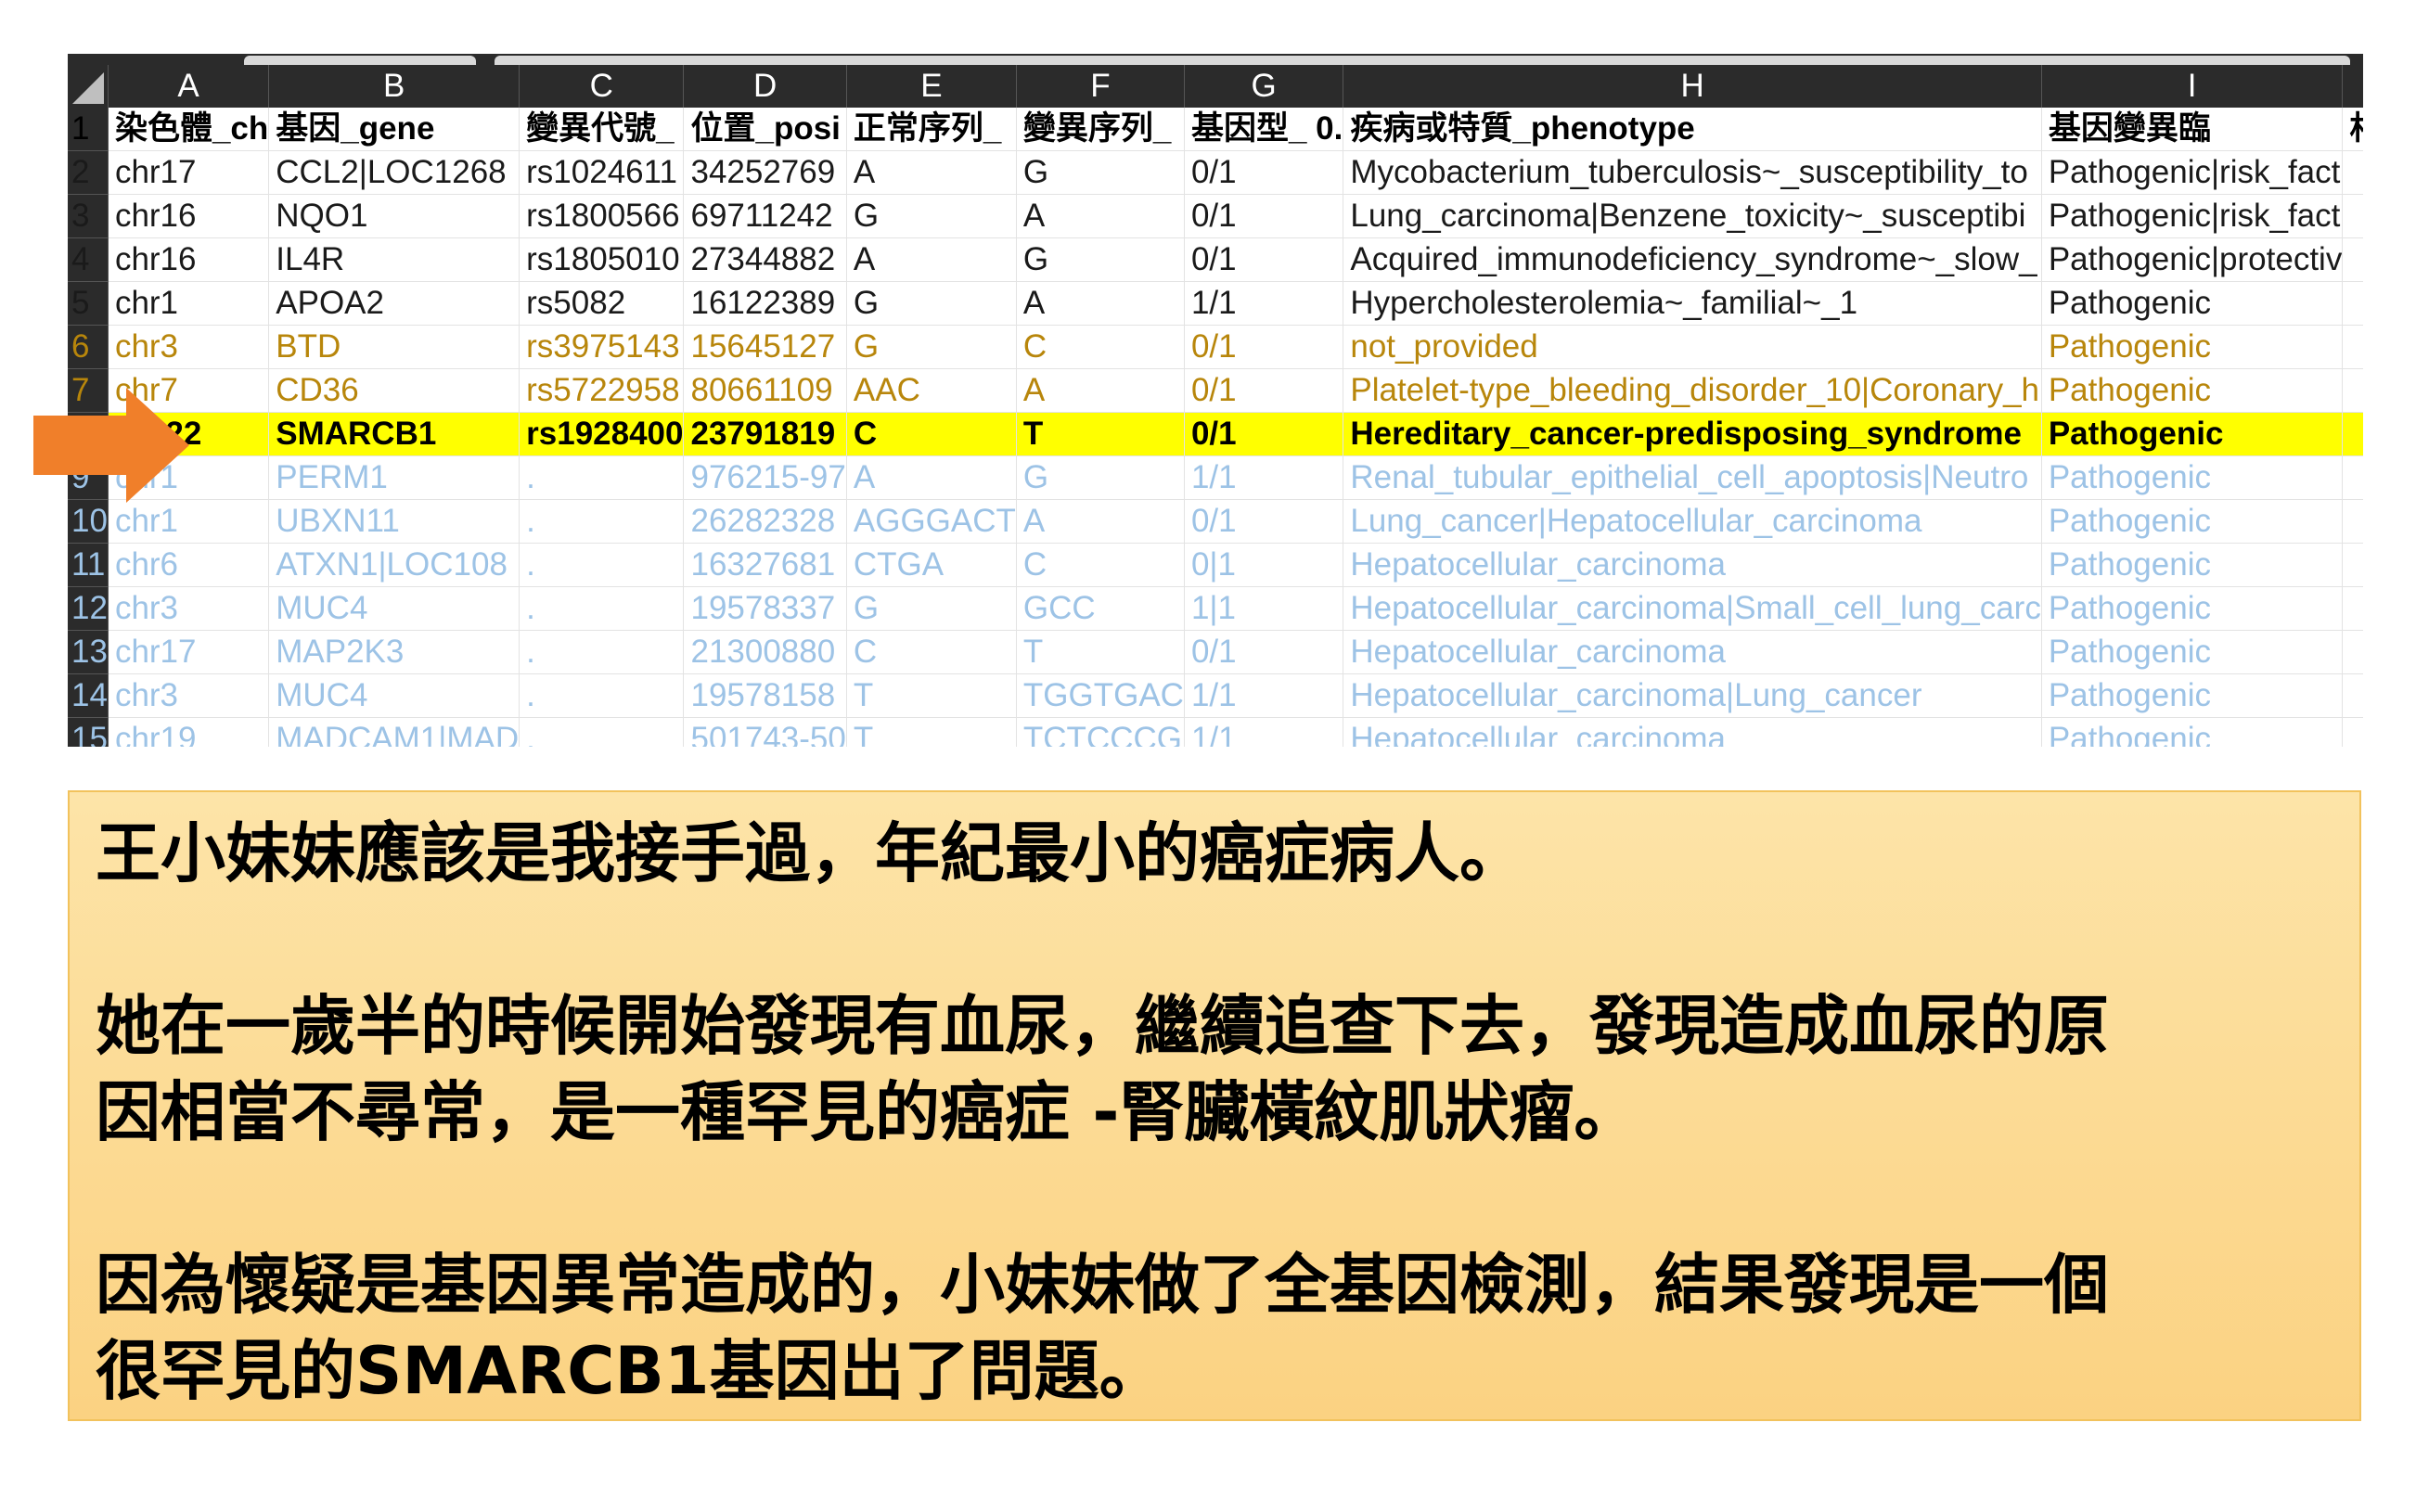 The image size is (2416, 1512). What do you see at coordinates (602, 129) in the screenshot?
I see `header-cell-c: 變異代號_` at bounding box center [602, 129].